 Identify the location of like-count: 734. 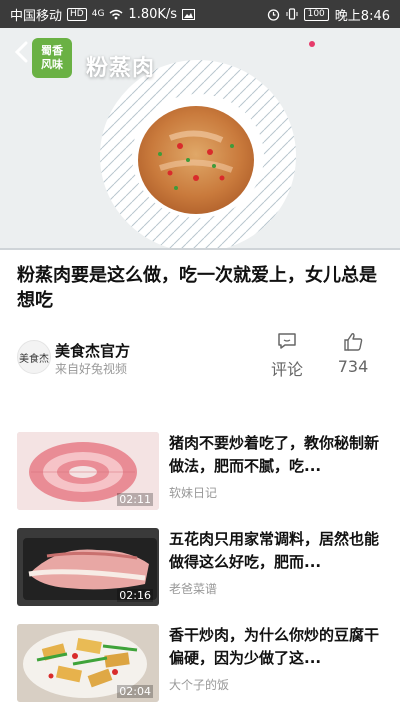
(353, 366).